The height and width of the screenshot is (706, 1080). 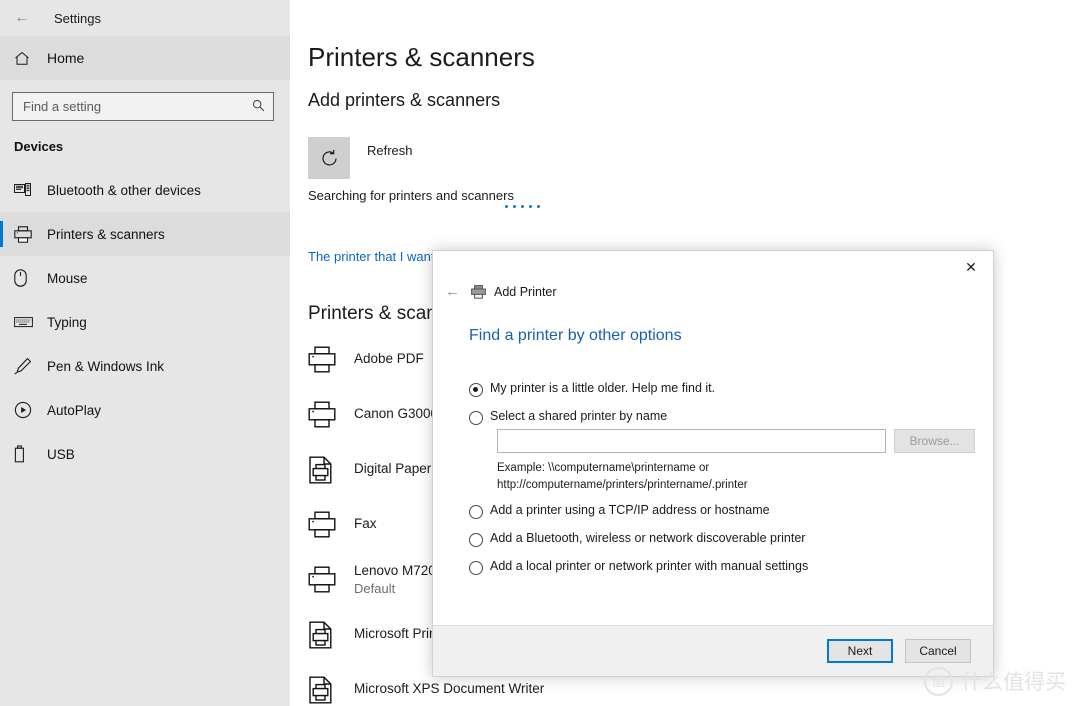 What do you see at coordinates (971, 267) in the screenshot?
I see `close-icon: ✕` at bounding box center [971, 267].